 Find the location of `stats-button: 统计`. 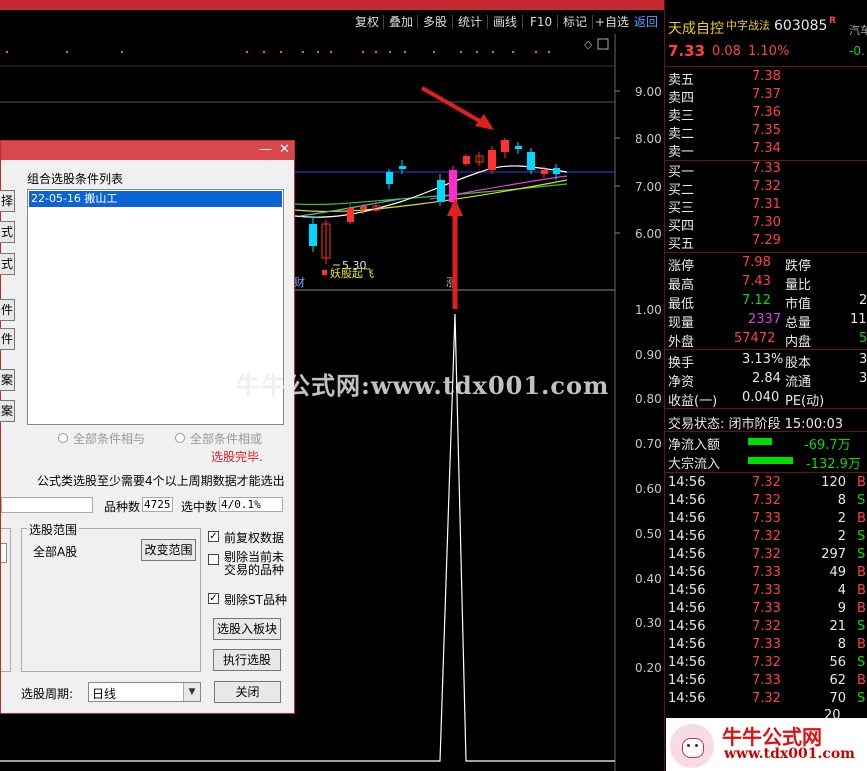

stats-button: 统计 is located at coordinates (470, 22).